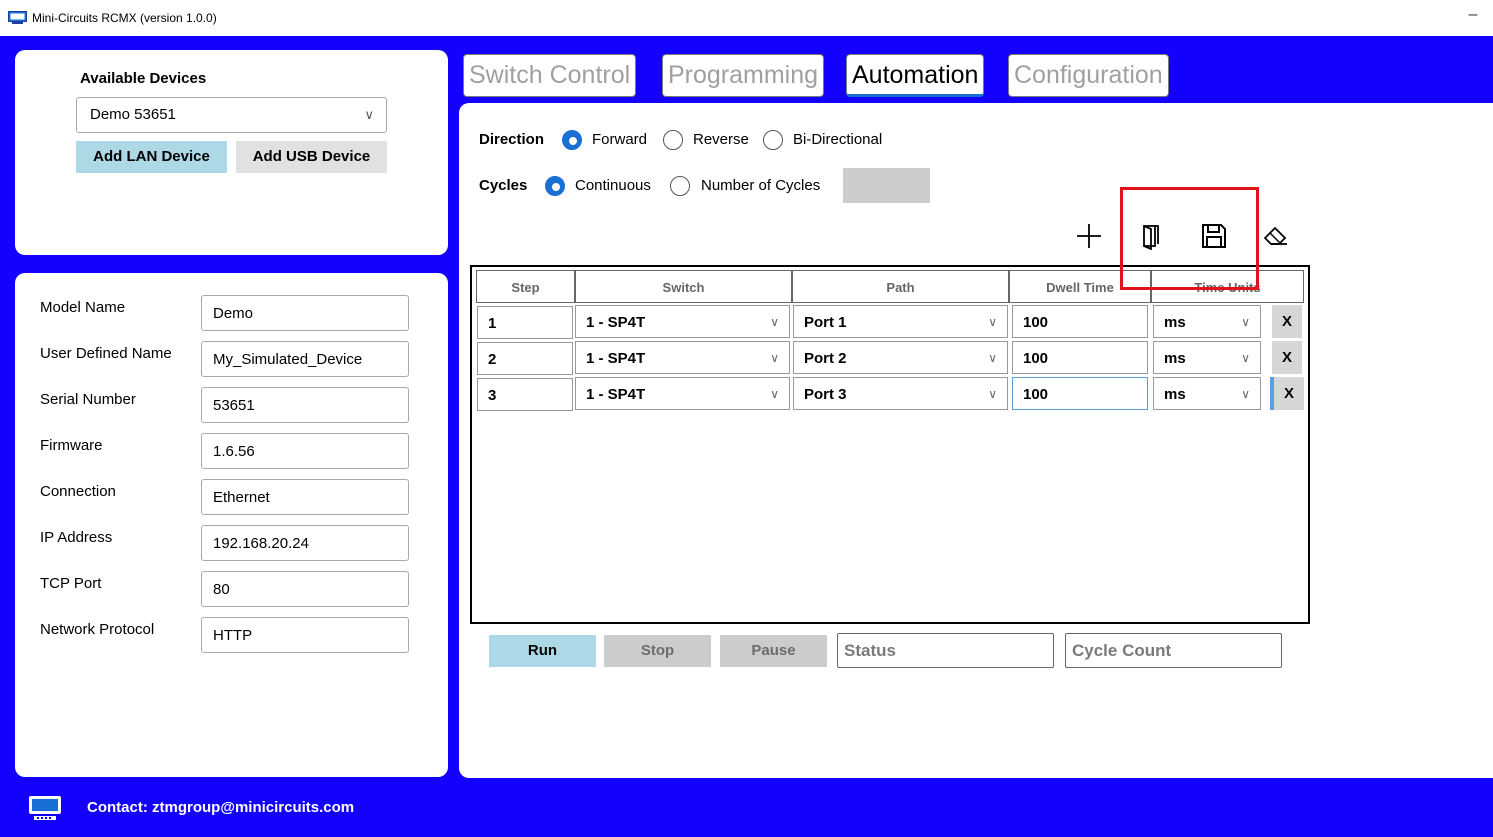  Describe the element at coordinates (305, 359) in the screenshot. I see `user-defined-name-field: My_Simulated_Device` at that location.